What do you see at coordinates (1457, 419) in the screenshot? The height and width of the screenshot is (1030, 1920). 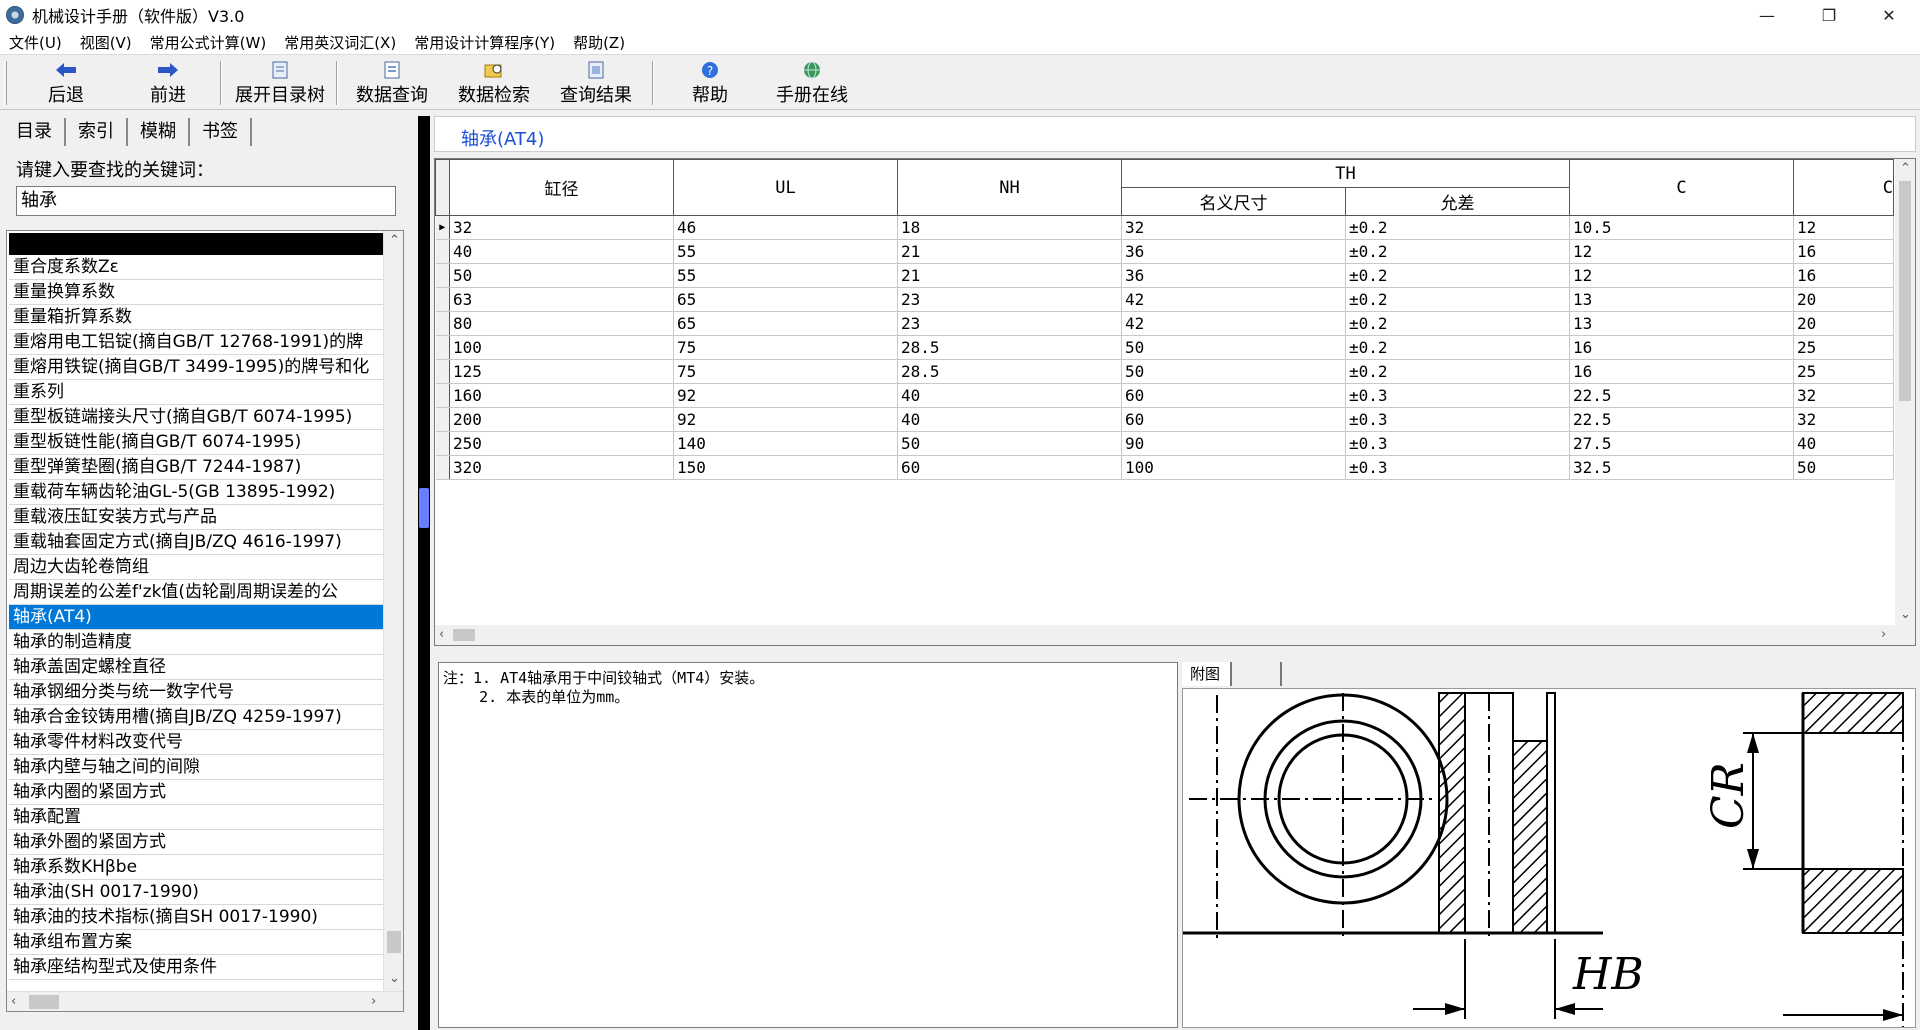 I see `table-cell: ±0.3` at bounding box center [1457, 419].